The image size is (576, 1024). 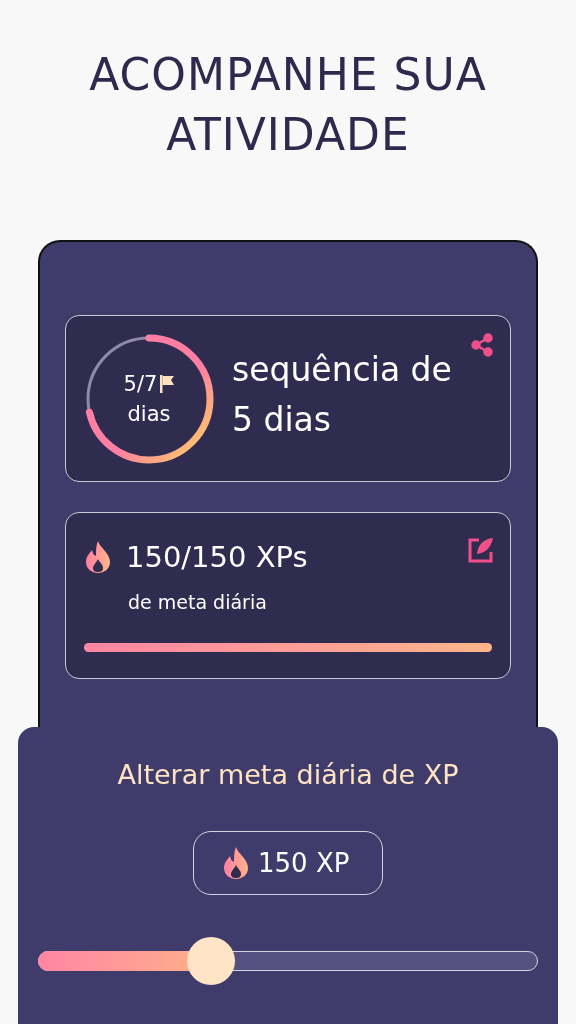 What do you see at coordinates (288, 105) in the screenshot?
I see `headline: ACOMPANHE SUA ATIVIDADE` at bounding box center [288, 105].